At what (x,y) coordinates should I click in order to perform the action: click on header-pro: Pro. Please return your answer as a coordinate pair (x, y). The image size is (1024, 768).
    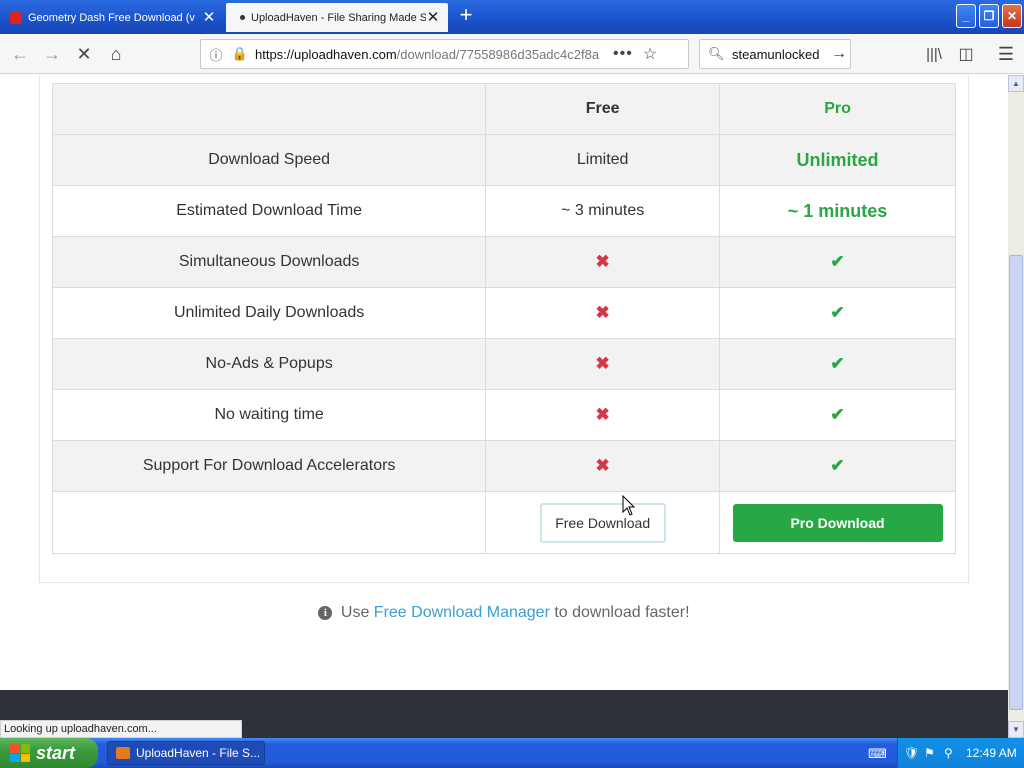
    Looking at the image, I should click on (837, 109).